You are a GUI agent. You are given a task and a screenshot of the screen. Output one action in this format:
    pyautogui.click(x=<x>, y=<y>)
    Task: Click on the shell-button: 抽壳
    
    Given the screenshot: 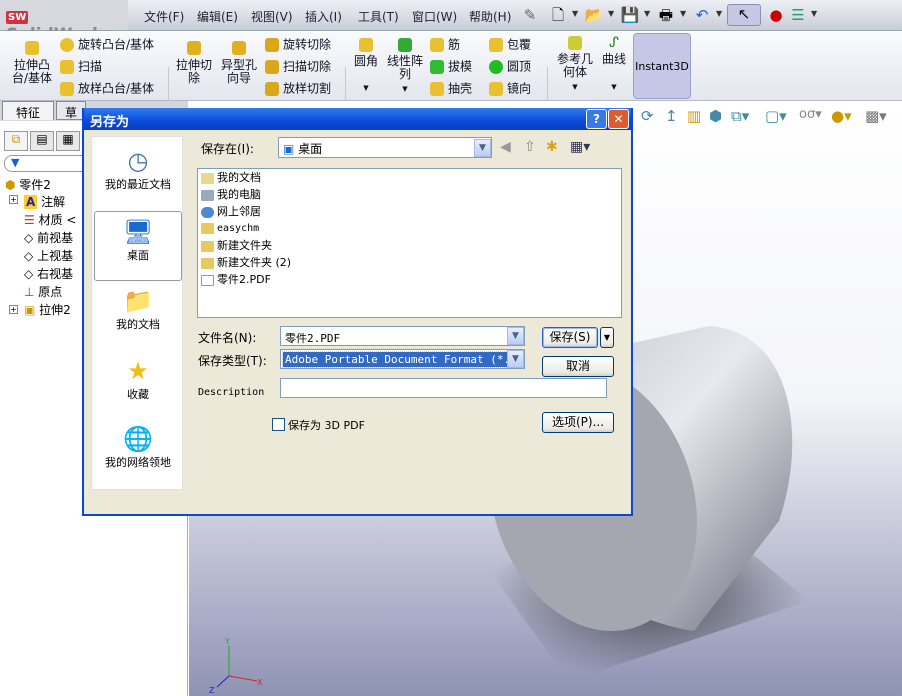 What is the action you would take?
    pyautogui.click(x=451, y=89)
    